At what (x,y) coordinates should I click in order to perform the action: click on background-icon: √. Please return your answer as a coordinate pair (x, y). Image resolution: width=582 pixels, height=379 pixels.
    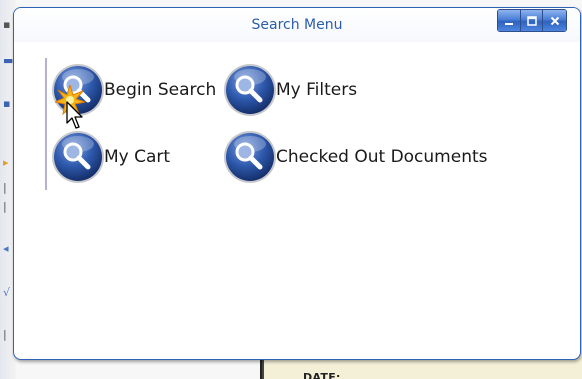
    Looking at the image, I should click on (7, 292).